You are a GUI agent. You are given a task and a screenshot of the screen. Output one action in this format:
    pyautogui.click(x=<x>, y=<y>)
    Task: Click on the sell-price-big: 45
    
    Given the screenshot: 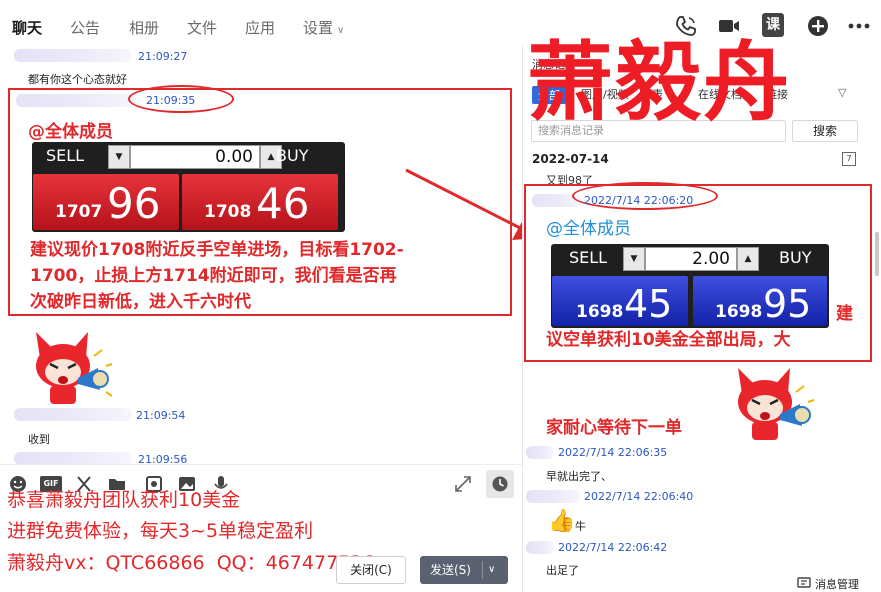 What is the action you would take?
    pyautogui.click(x=648, y=304)
    